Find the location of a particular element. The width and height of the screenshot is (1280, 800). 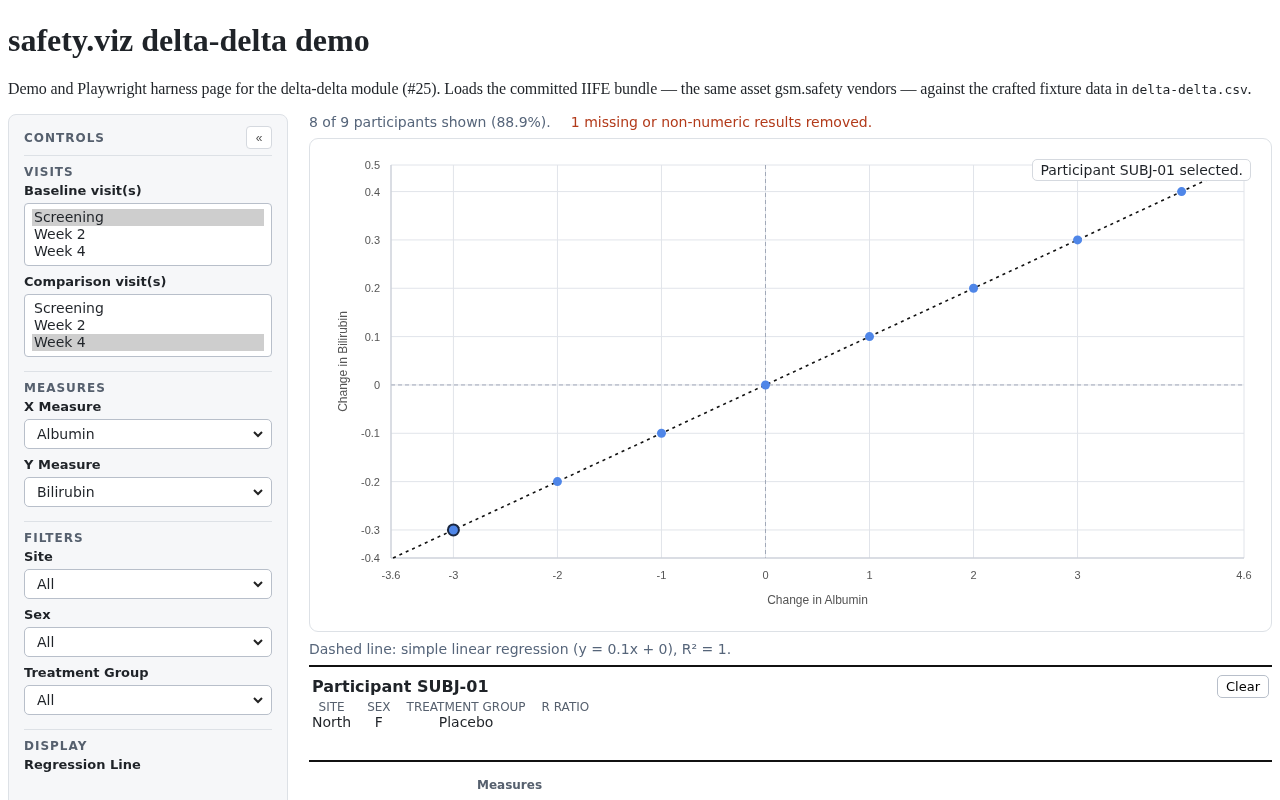

control-label: X Measure is located at coordinates (63, 407).